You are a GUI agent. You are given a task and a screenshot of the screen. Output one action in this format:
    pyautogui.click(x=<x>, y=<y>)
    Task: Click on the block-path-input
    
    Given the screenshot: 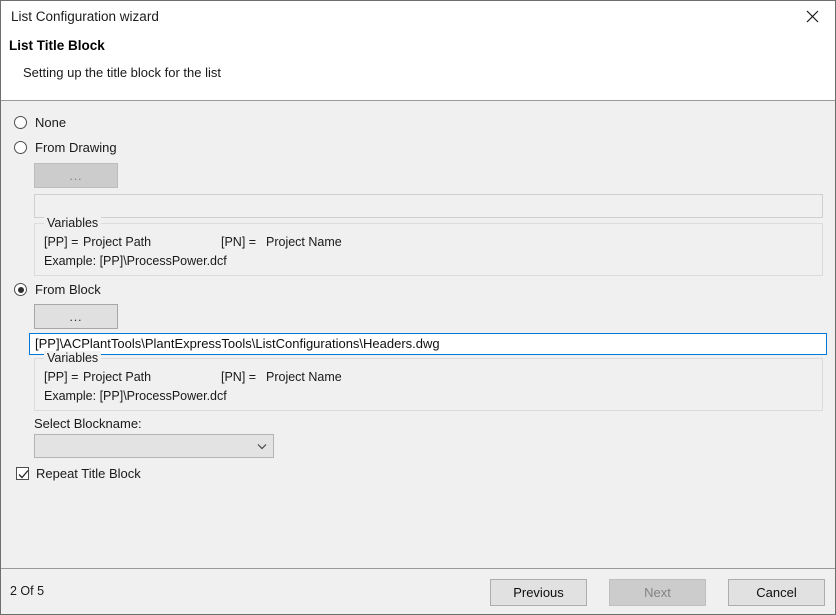 What is the action you would take?
    pyautogui.click(x=428, y=344)
    